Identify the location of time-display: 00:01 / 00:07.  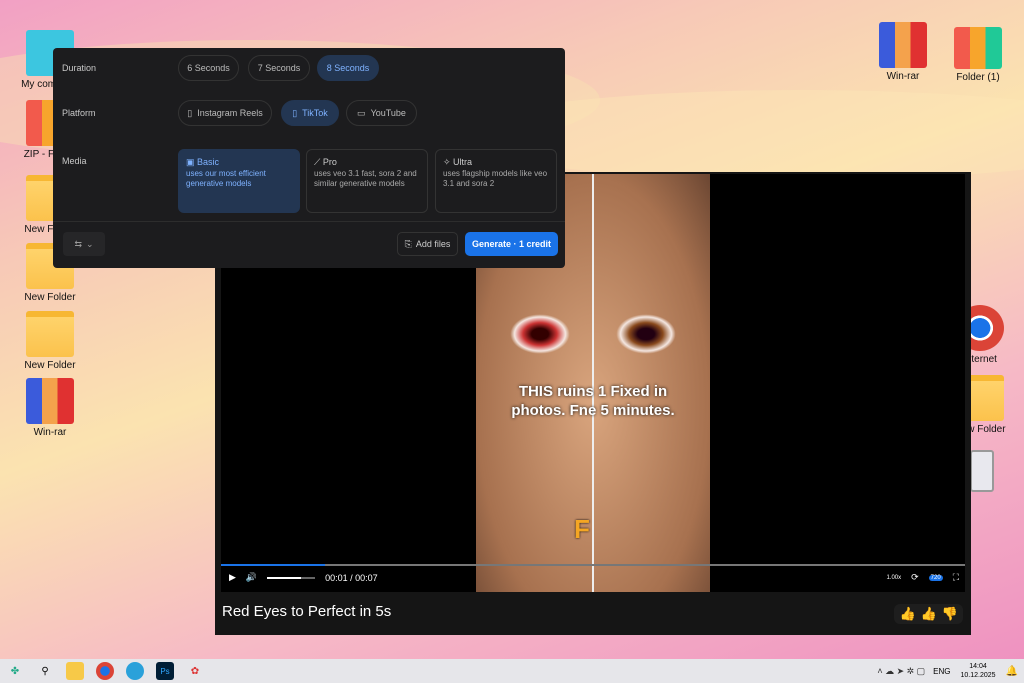
(351, 577).